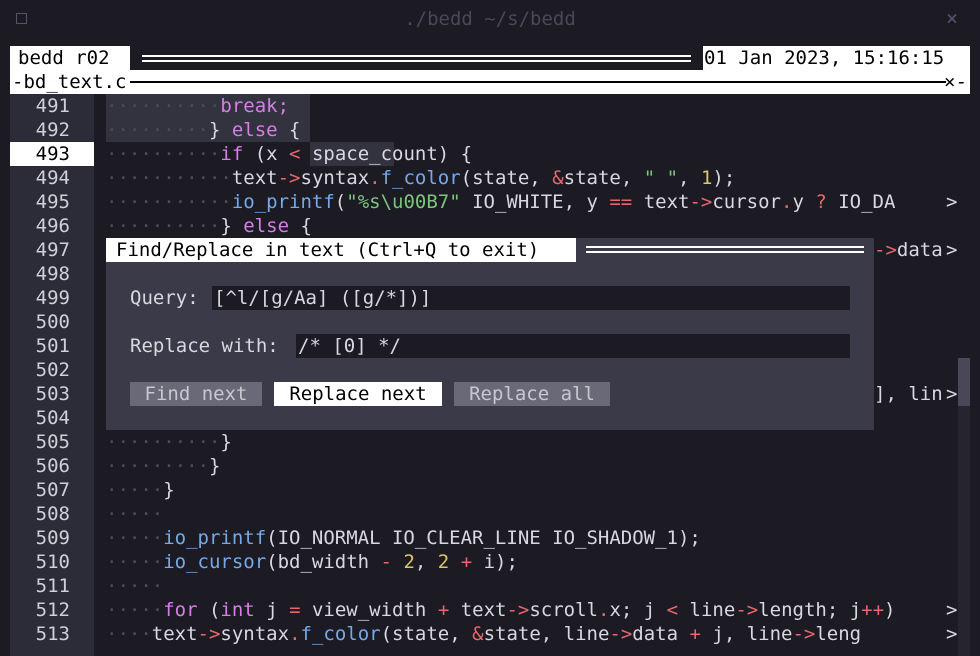 This screenshot has width=980, height=656. I want to click on query-input: [^l/[g/Aa] ([g/*])], so click(531, 298).